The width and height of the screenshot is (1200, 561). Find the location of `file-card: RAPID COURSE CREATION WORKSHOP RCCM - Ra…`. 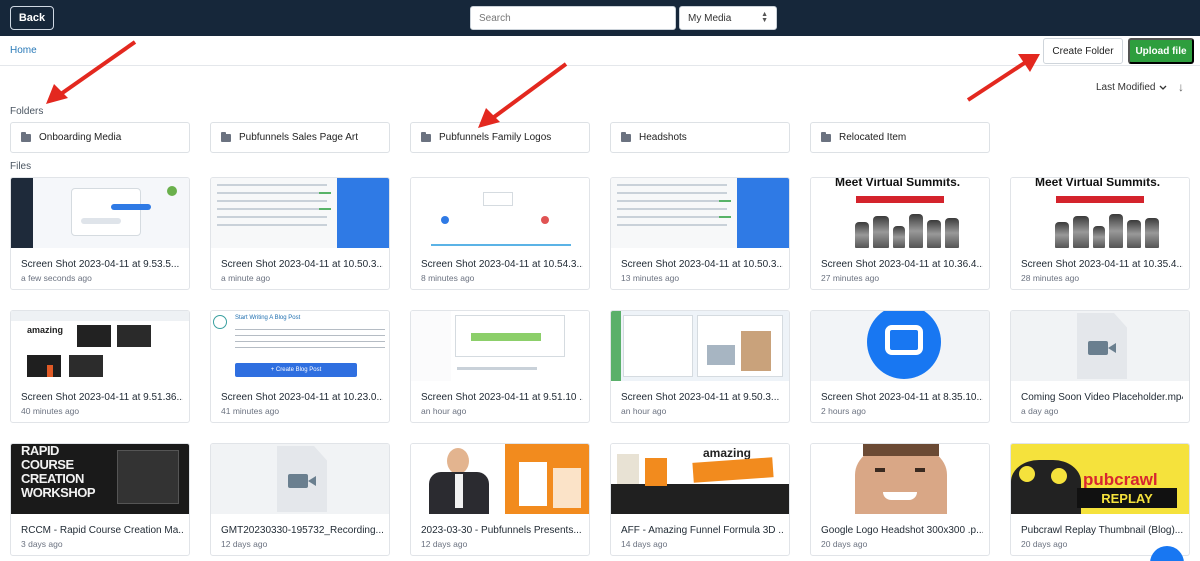

file-card: RAPID COURSE CREATION WORKSHOP RCCM - Ra… is located at coordinates (100, 499).